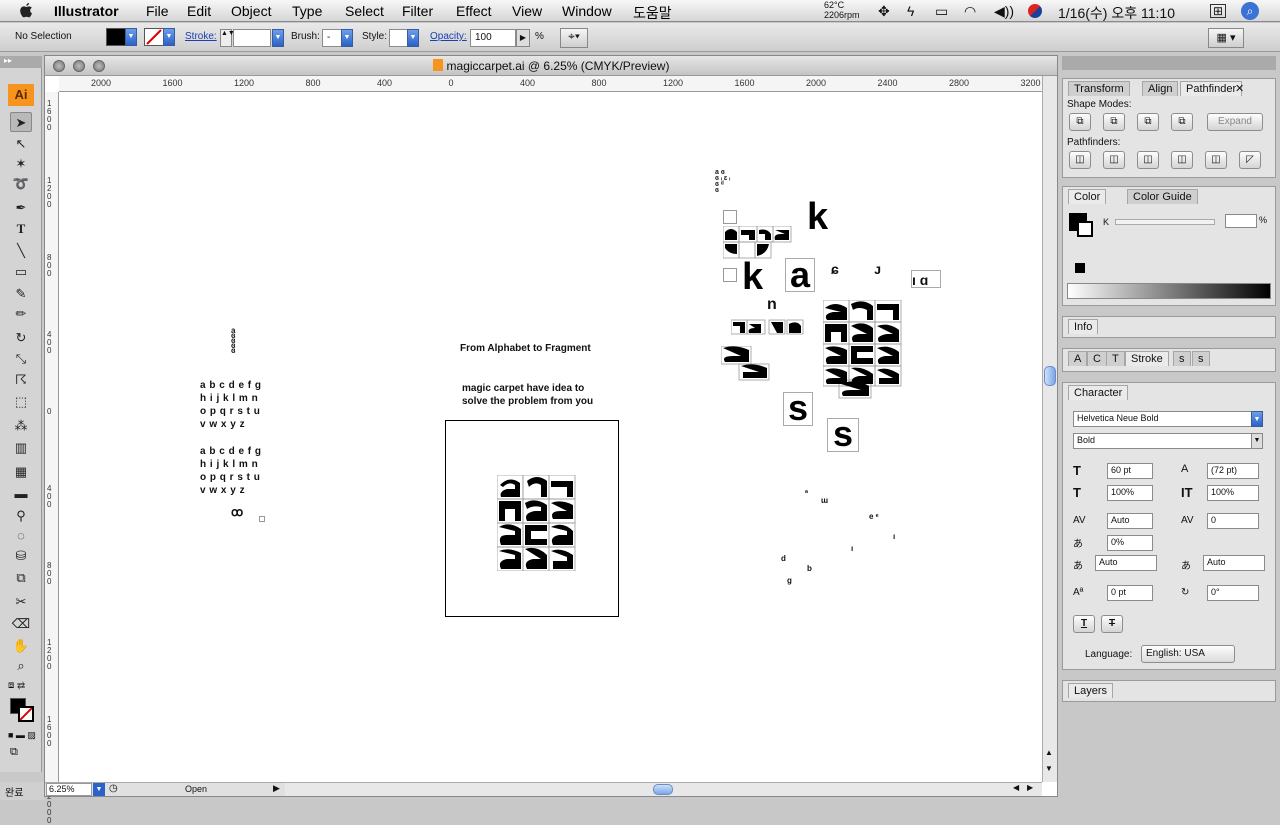 The height and width of the screenshot is (825, 1280). What do you see at coordinates (493, 38) in the screenshot?
I see `opacity-field: 100` at bounding box center [493, 38].